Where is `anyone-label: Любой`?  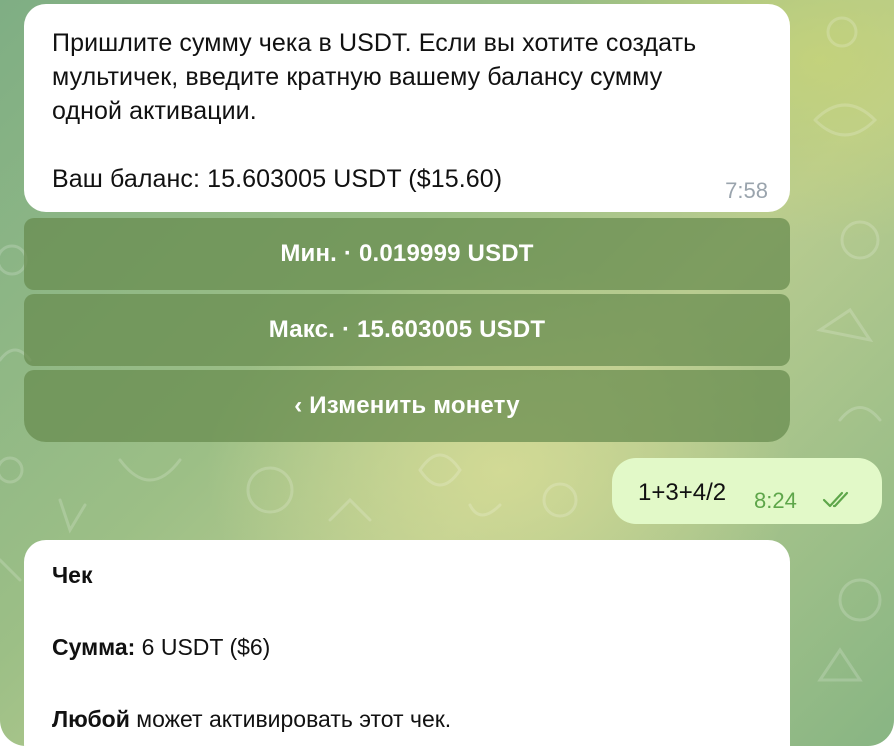 anyone-label: Любой is located at coordinates (91, 719).